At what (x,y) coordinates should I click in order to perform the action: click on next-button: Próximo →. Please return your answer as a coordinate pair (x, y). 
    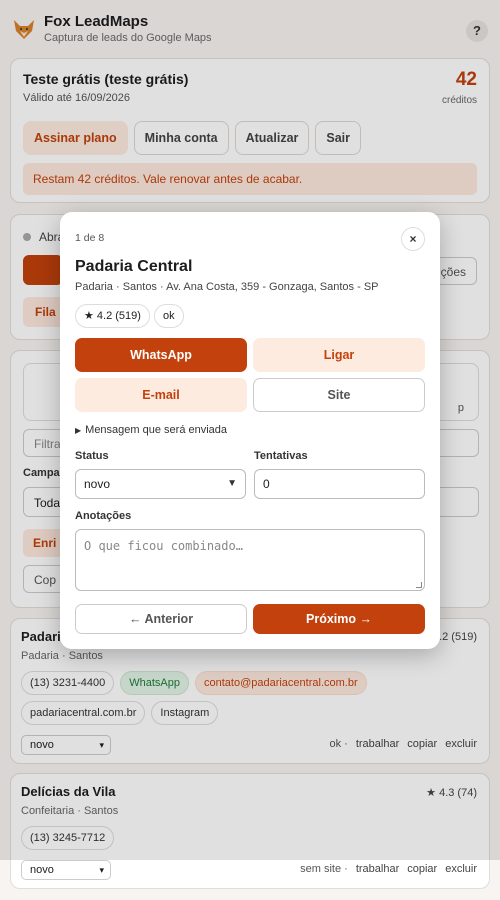
    Looking at the image, I should click on (339, 619).